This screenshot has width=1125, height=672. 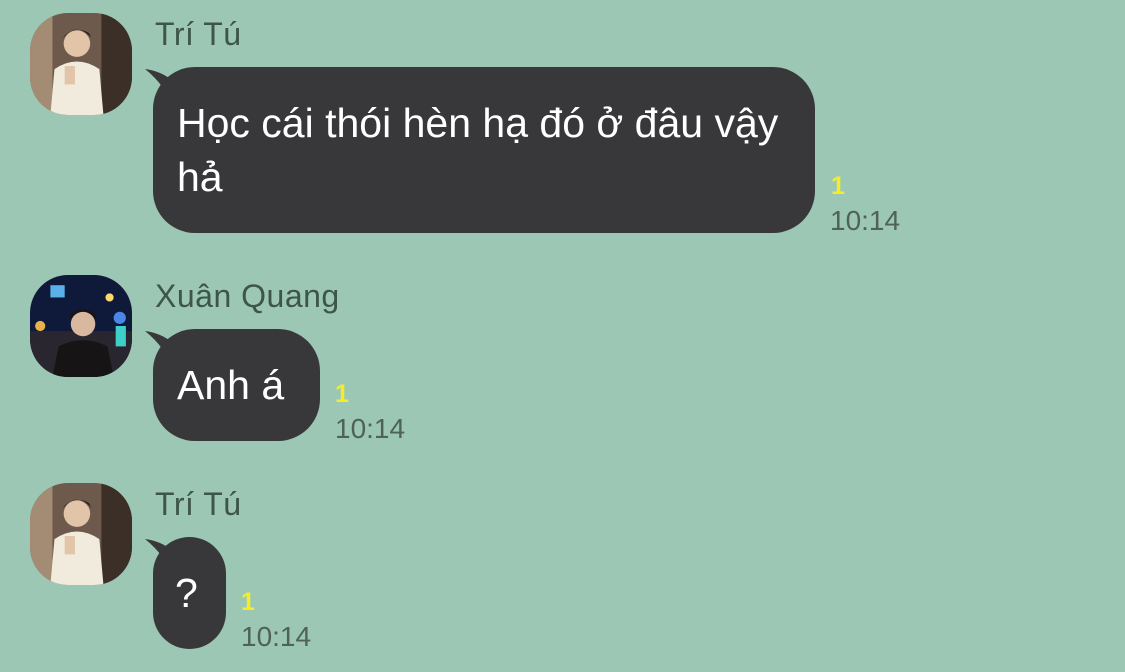 I want to click on message-bubble: ?, so click(x=189, y=593).